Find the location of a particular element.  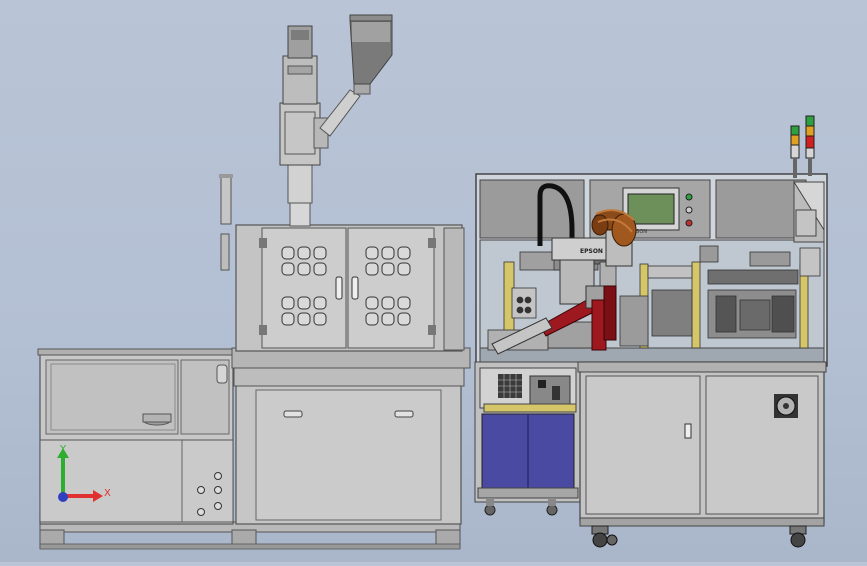

axis-x-label: X is located at coordinates (107, 493).